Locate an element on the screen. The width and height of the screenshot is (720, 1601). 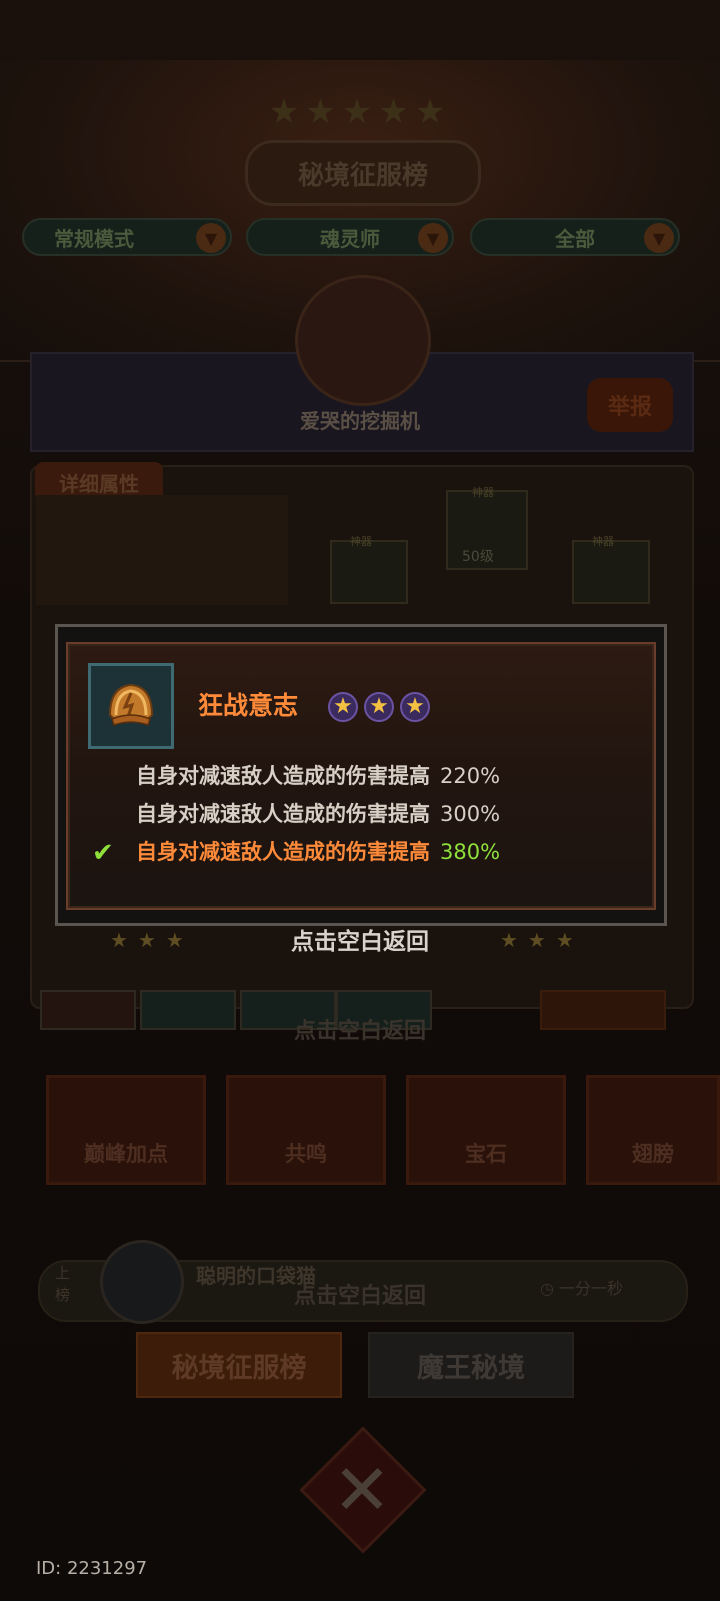
helmet-icon is located at coordinates (131, 704).